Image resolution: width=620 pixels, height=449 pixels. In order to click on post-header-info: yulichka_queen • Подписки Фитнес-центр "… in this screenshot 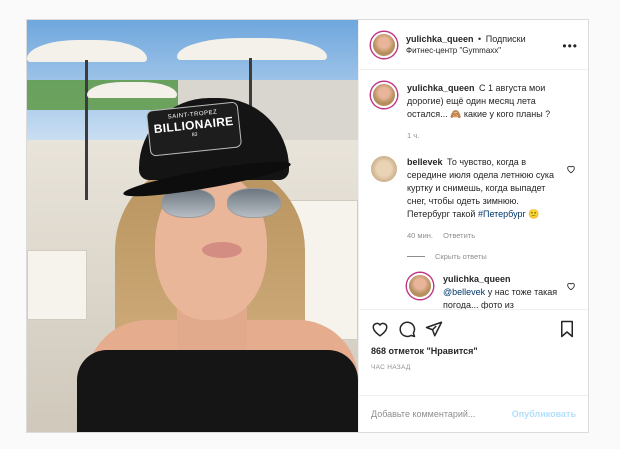, I will do `click(466, 45)`.